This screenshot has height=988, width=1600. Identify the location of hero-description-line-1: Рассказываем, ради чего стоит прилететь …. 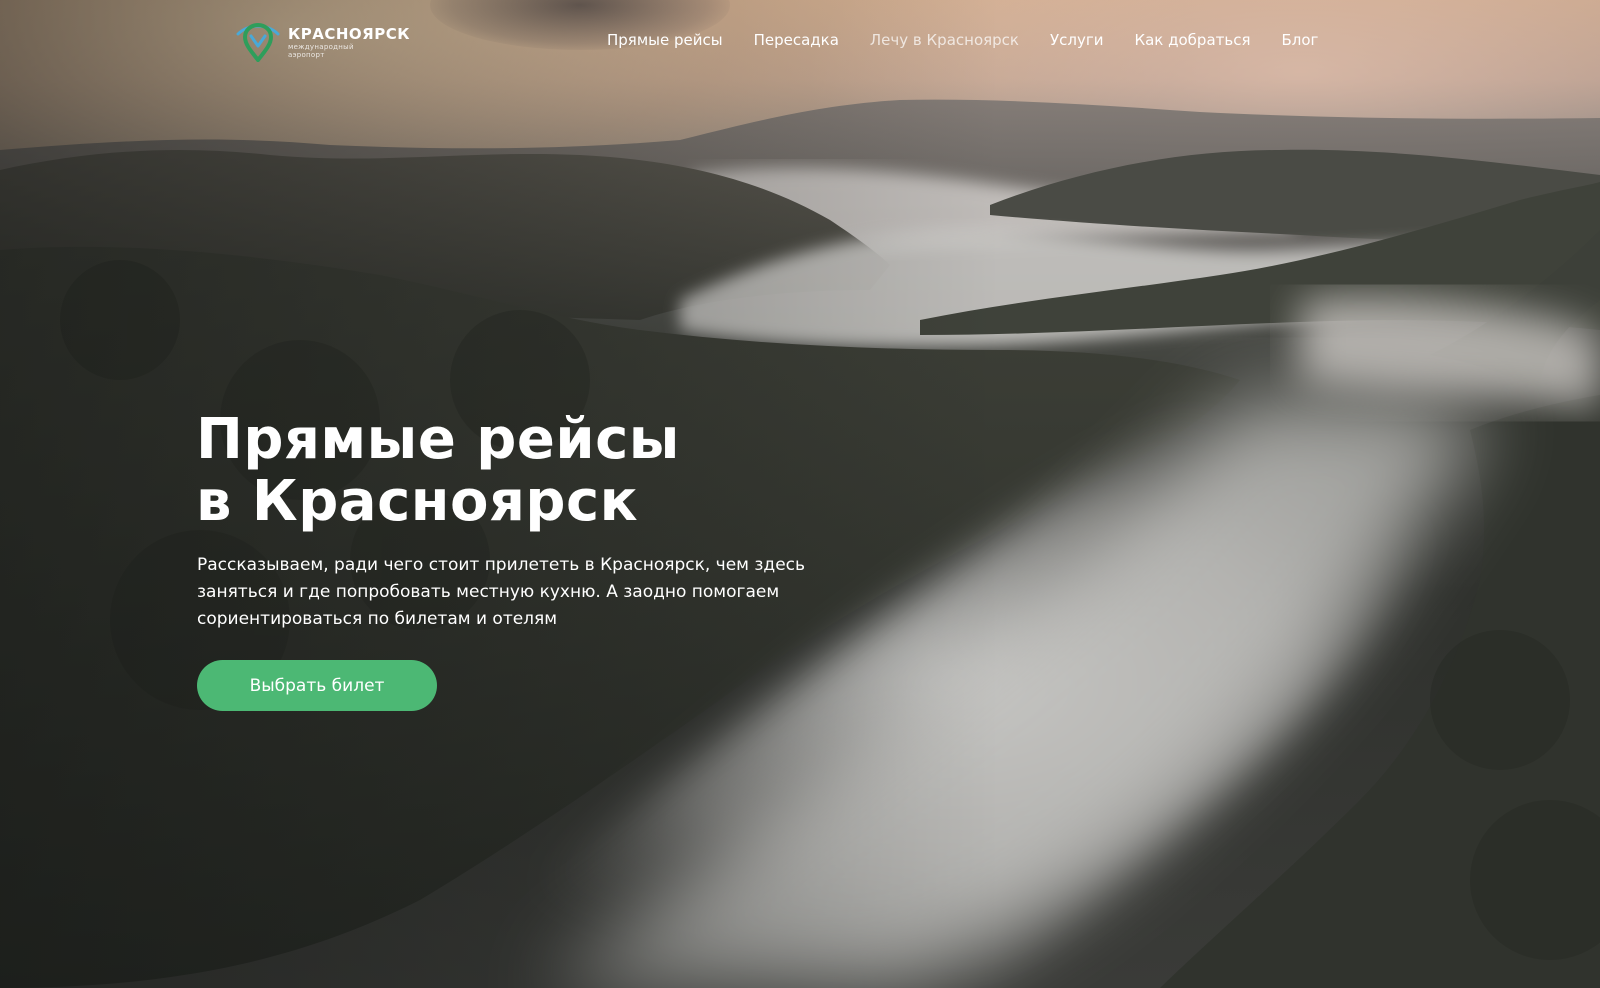
(501, 565).